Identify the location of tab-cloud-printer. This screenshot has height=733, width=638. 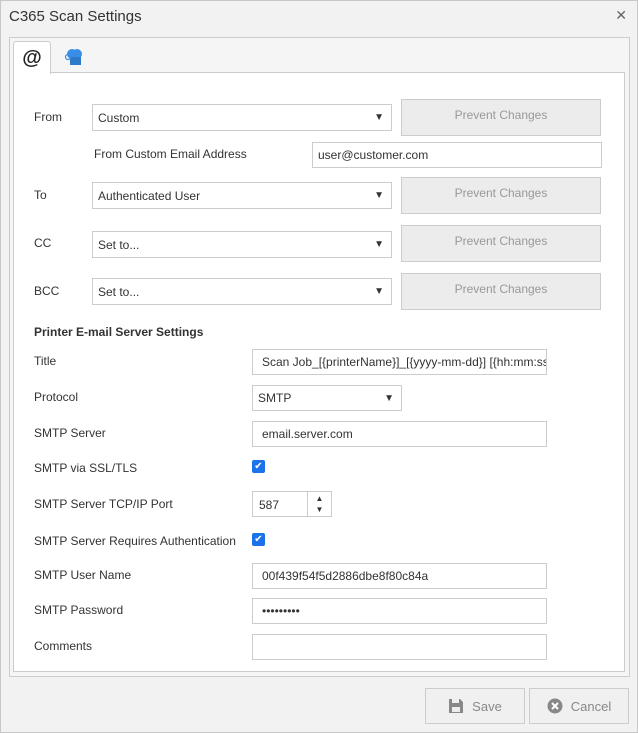
(74, 57).